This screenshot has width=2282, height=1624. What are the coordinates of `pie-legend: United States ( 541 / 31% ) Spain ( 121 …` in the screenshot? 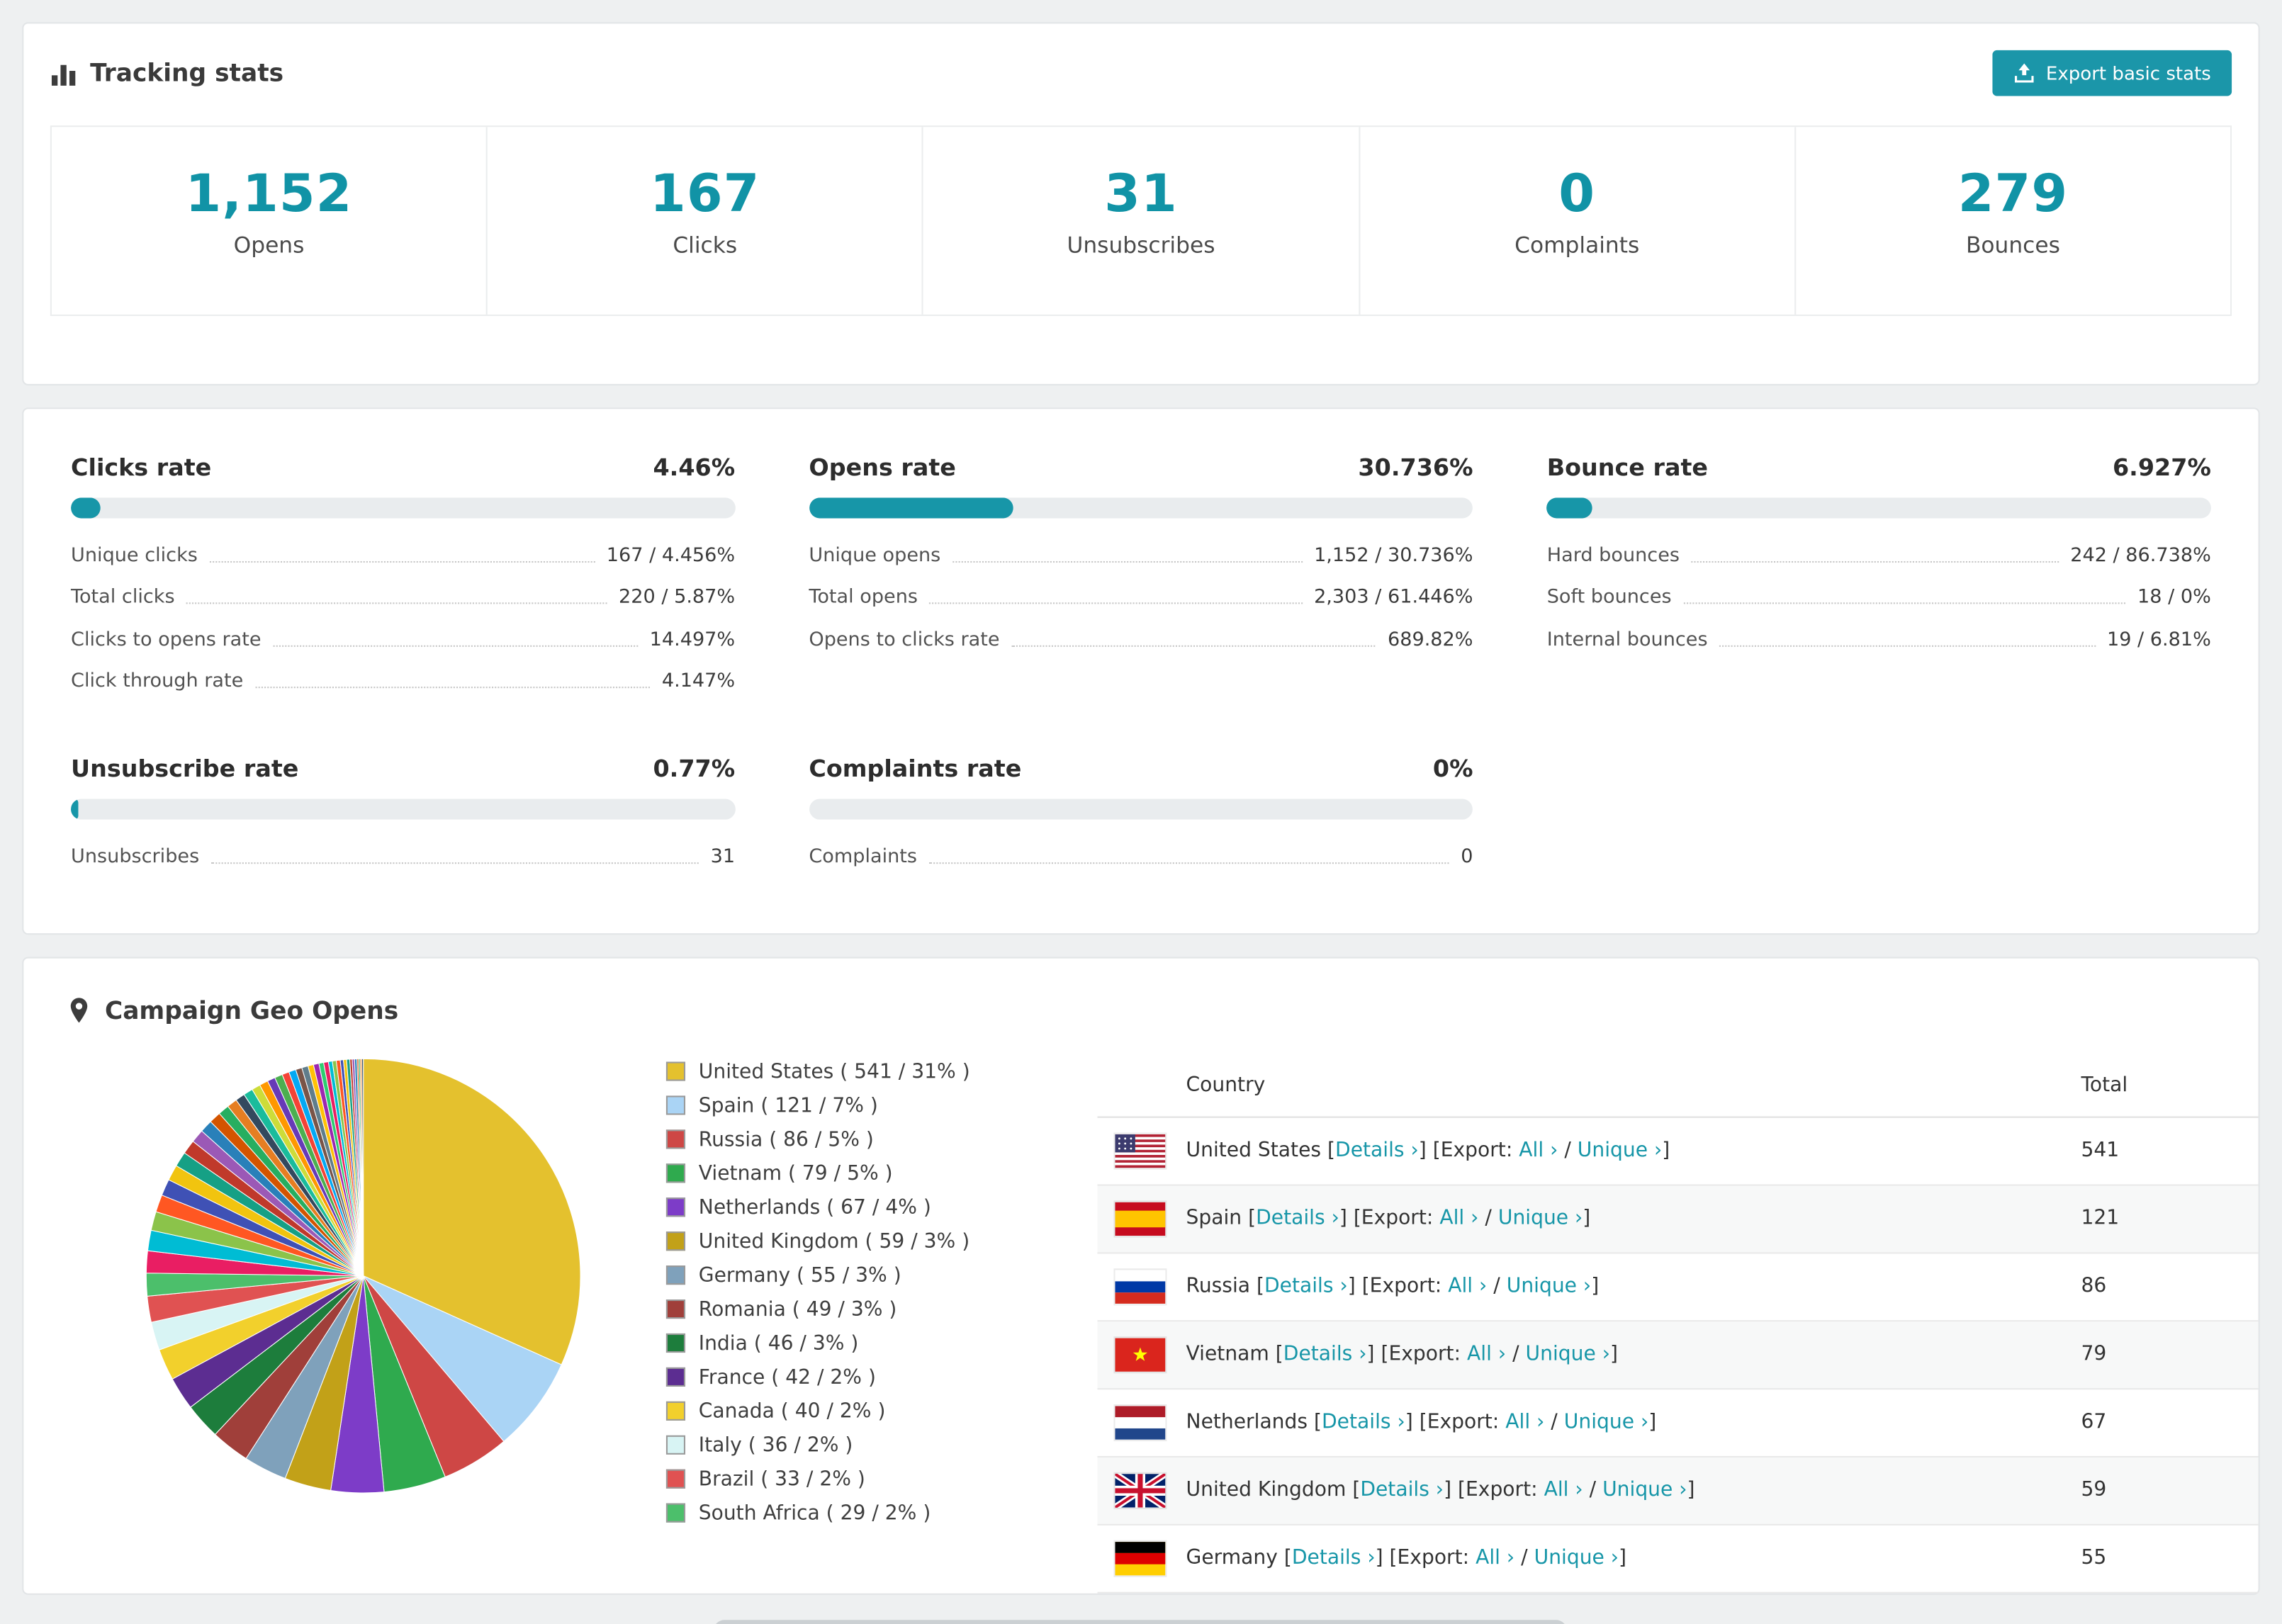 It's located at (851, 1297).